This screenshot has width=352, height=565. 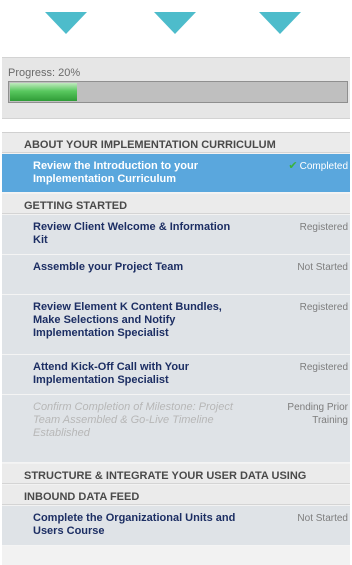 I want to click on section-header-getting-started: GETTING STARTED, so click(x=176, y=204).